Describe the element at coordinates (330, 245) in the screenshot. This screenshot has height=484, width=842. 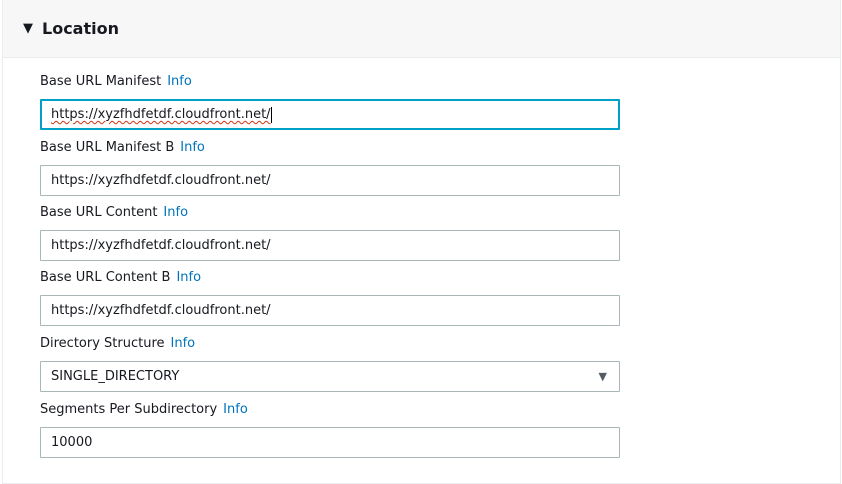
I see `base-url-content-input: https://xyzfhdfetdf.cloudfront.net/` at that location.